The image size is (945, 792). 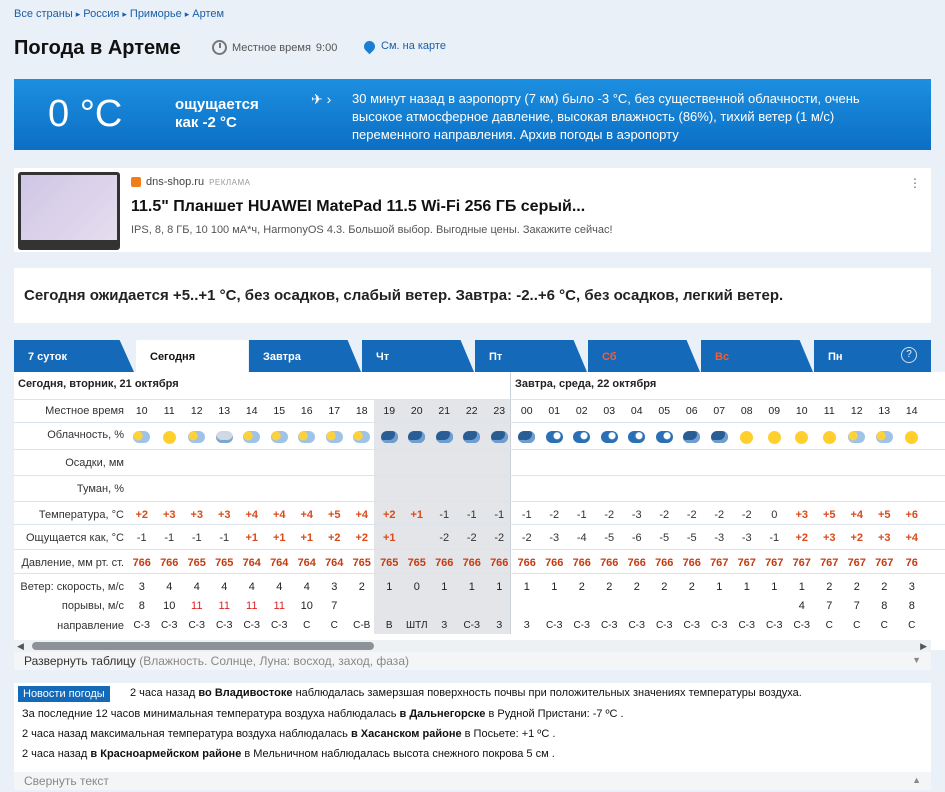 What do you see at coordinates (609, 437) in the screenshot?
I see `weather-icon-nm` at bounding box center [609, 437].